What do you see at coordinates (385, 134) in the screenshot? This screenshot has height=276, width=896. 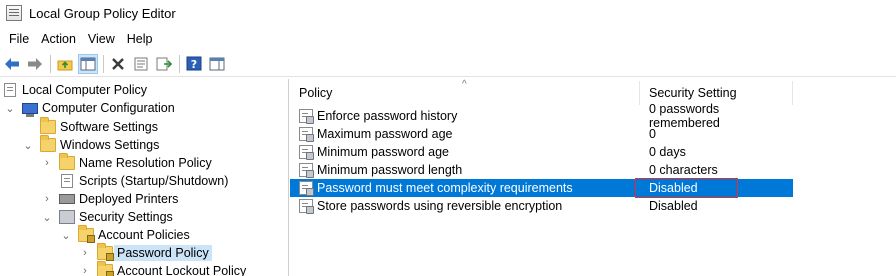 I see `policy-name: Maximum password age` at bounding box center [385, 134].